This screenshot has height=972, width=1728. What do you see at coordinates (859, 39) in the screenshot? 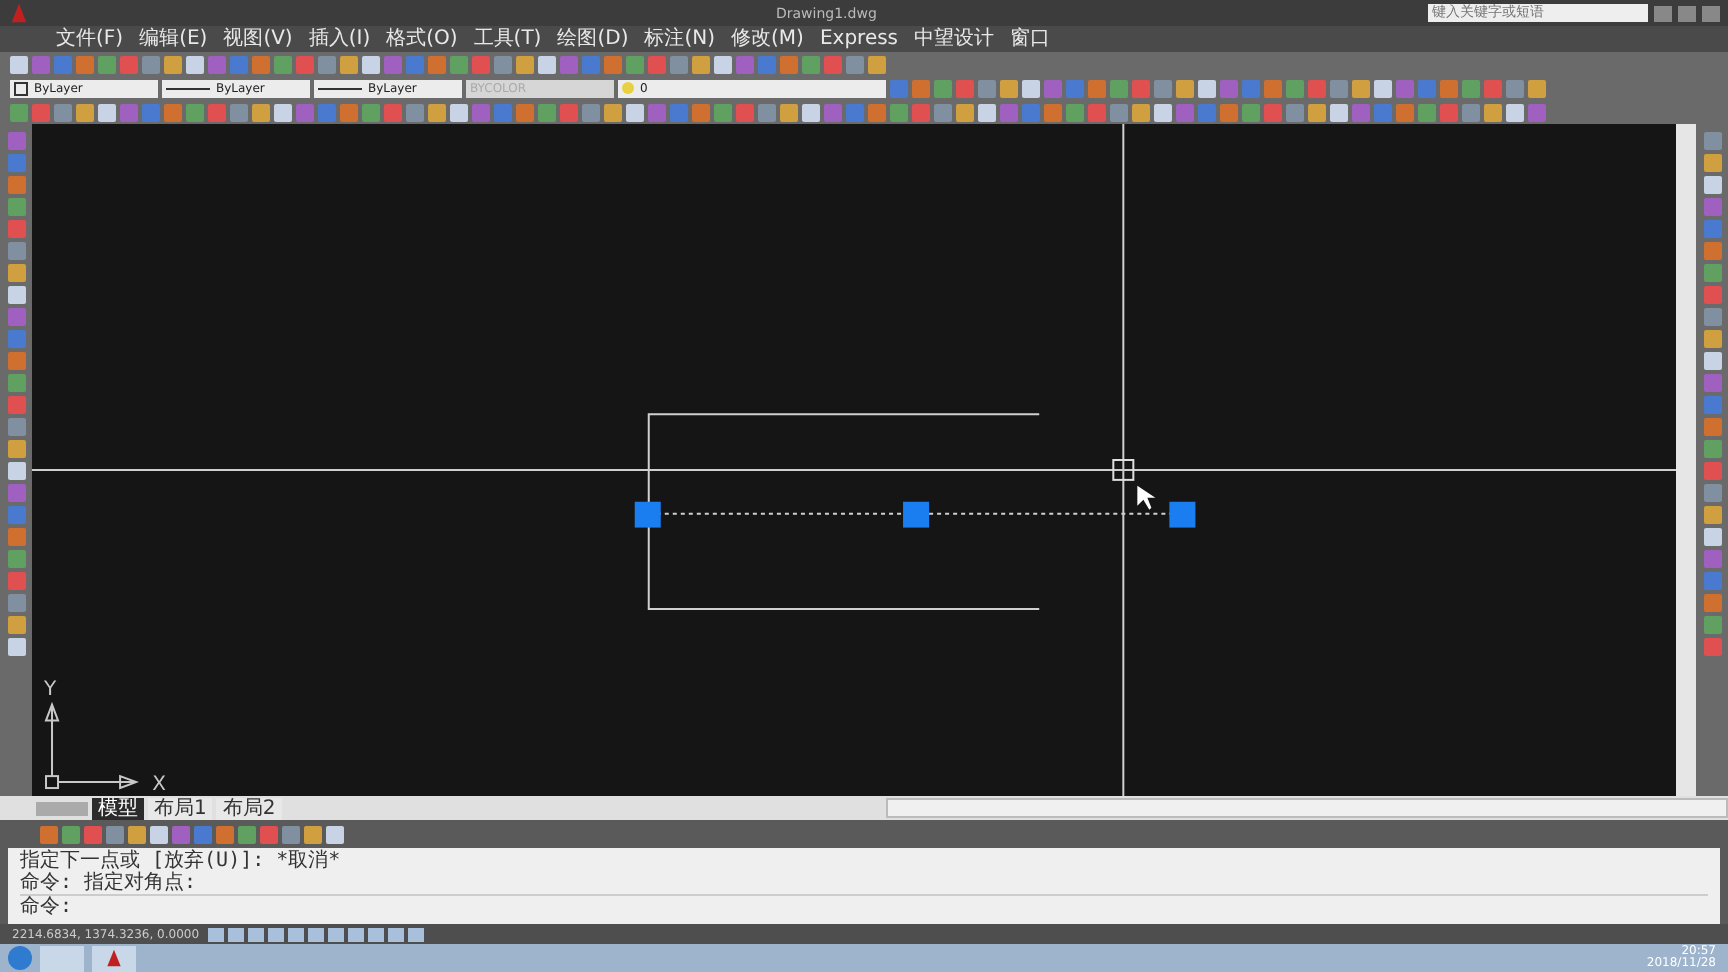
I see `menu-item: Express` at bounding box center [859, 39].